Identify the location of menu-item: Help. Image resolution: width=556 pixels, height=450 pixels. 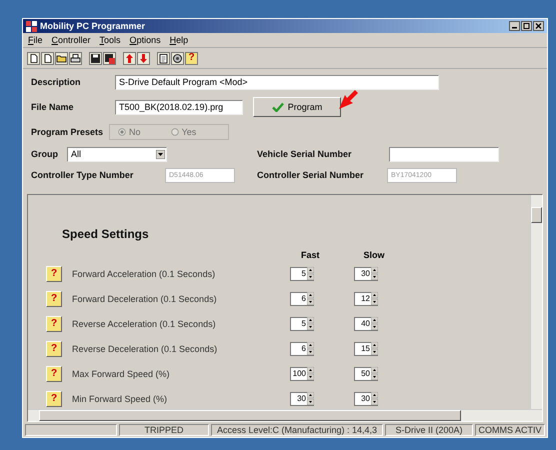
(179, 40).